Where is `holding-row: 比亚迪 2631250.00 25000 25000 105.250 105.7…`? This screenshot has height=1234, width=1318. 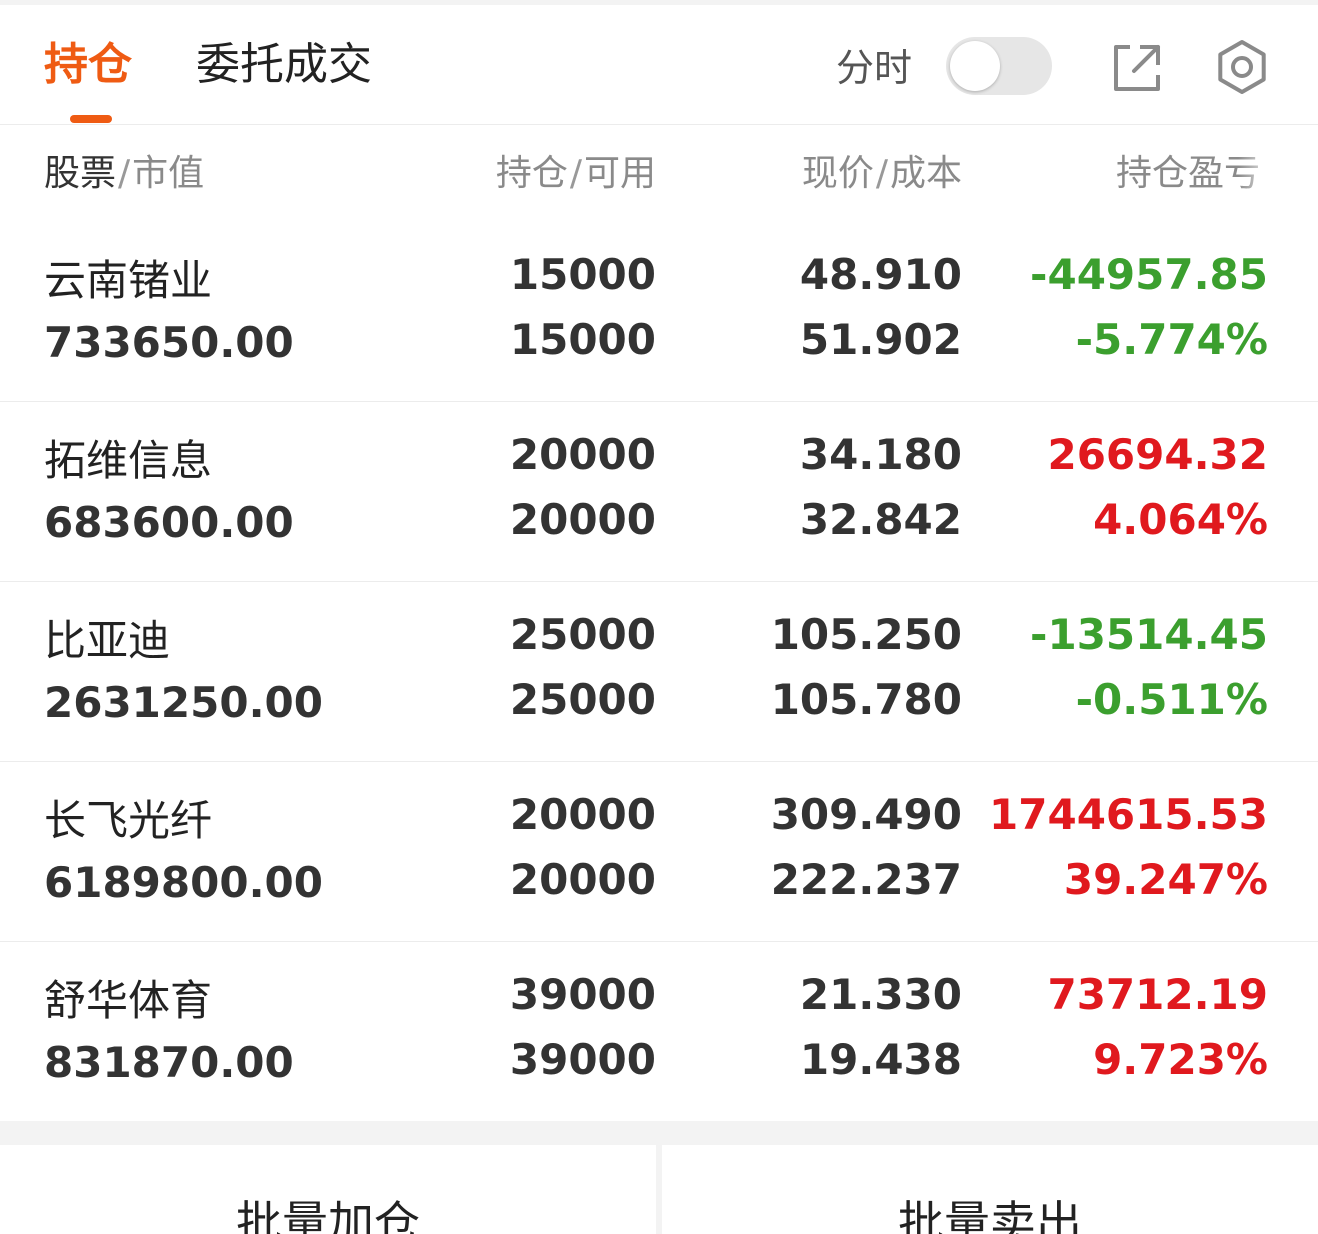 holding-row: 比亚迪 2631250.00 25000 25000 105.250 105.7… is located at coordinates (659, 671).